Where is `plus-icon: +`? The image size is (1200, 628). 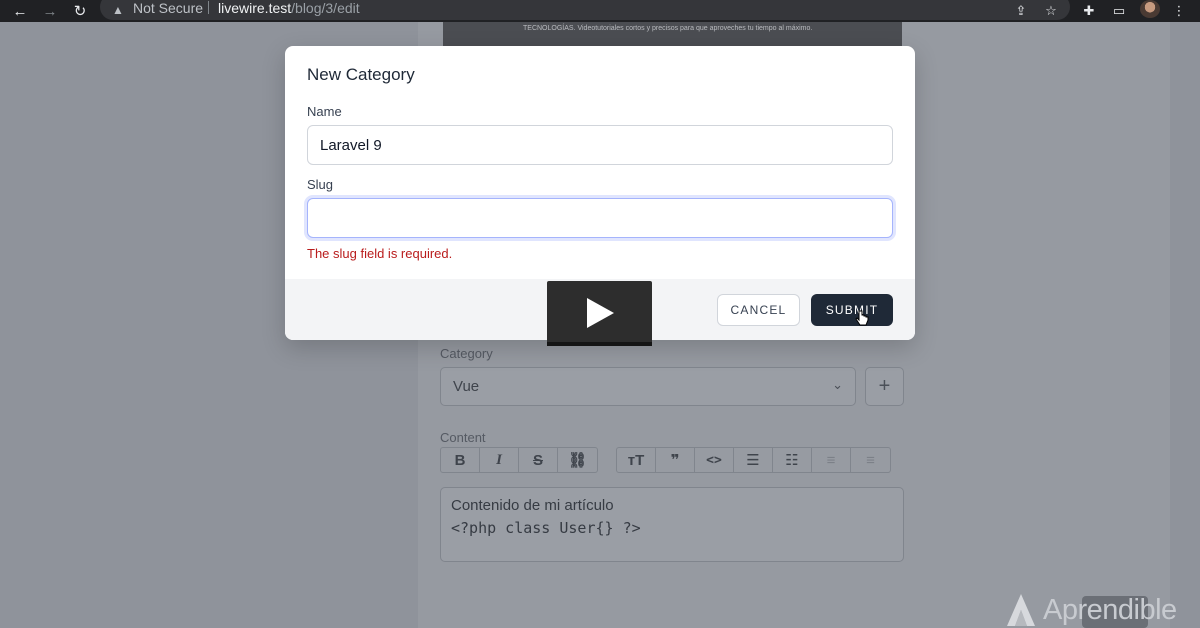
plus-icon: + is located at coordinates (884, 386).